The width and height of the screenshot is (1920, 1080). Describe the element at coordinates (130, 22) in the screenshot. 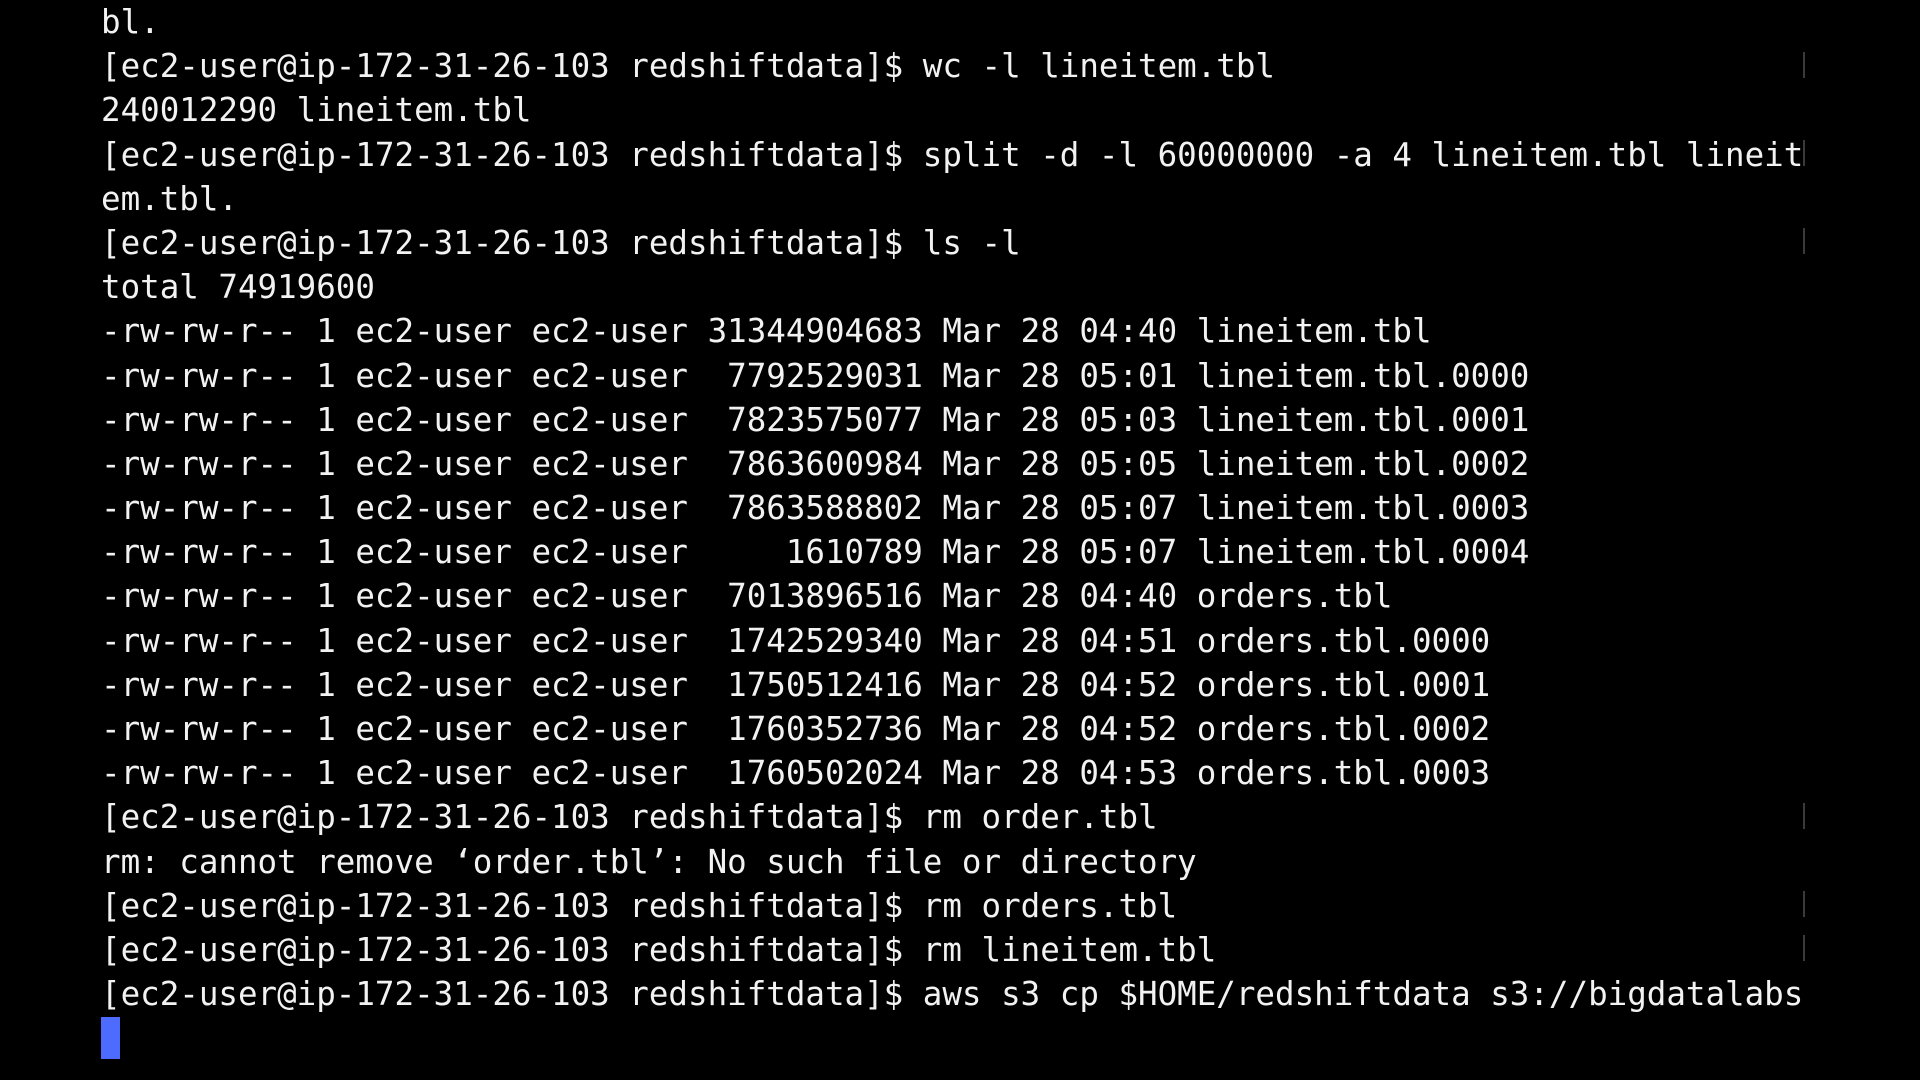

I see `terminal-line: bl.` at that location.